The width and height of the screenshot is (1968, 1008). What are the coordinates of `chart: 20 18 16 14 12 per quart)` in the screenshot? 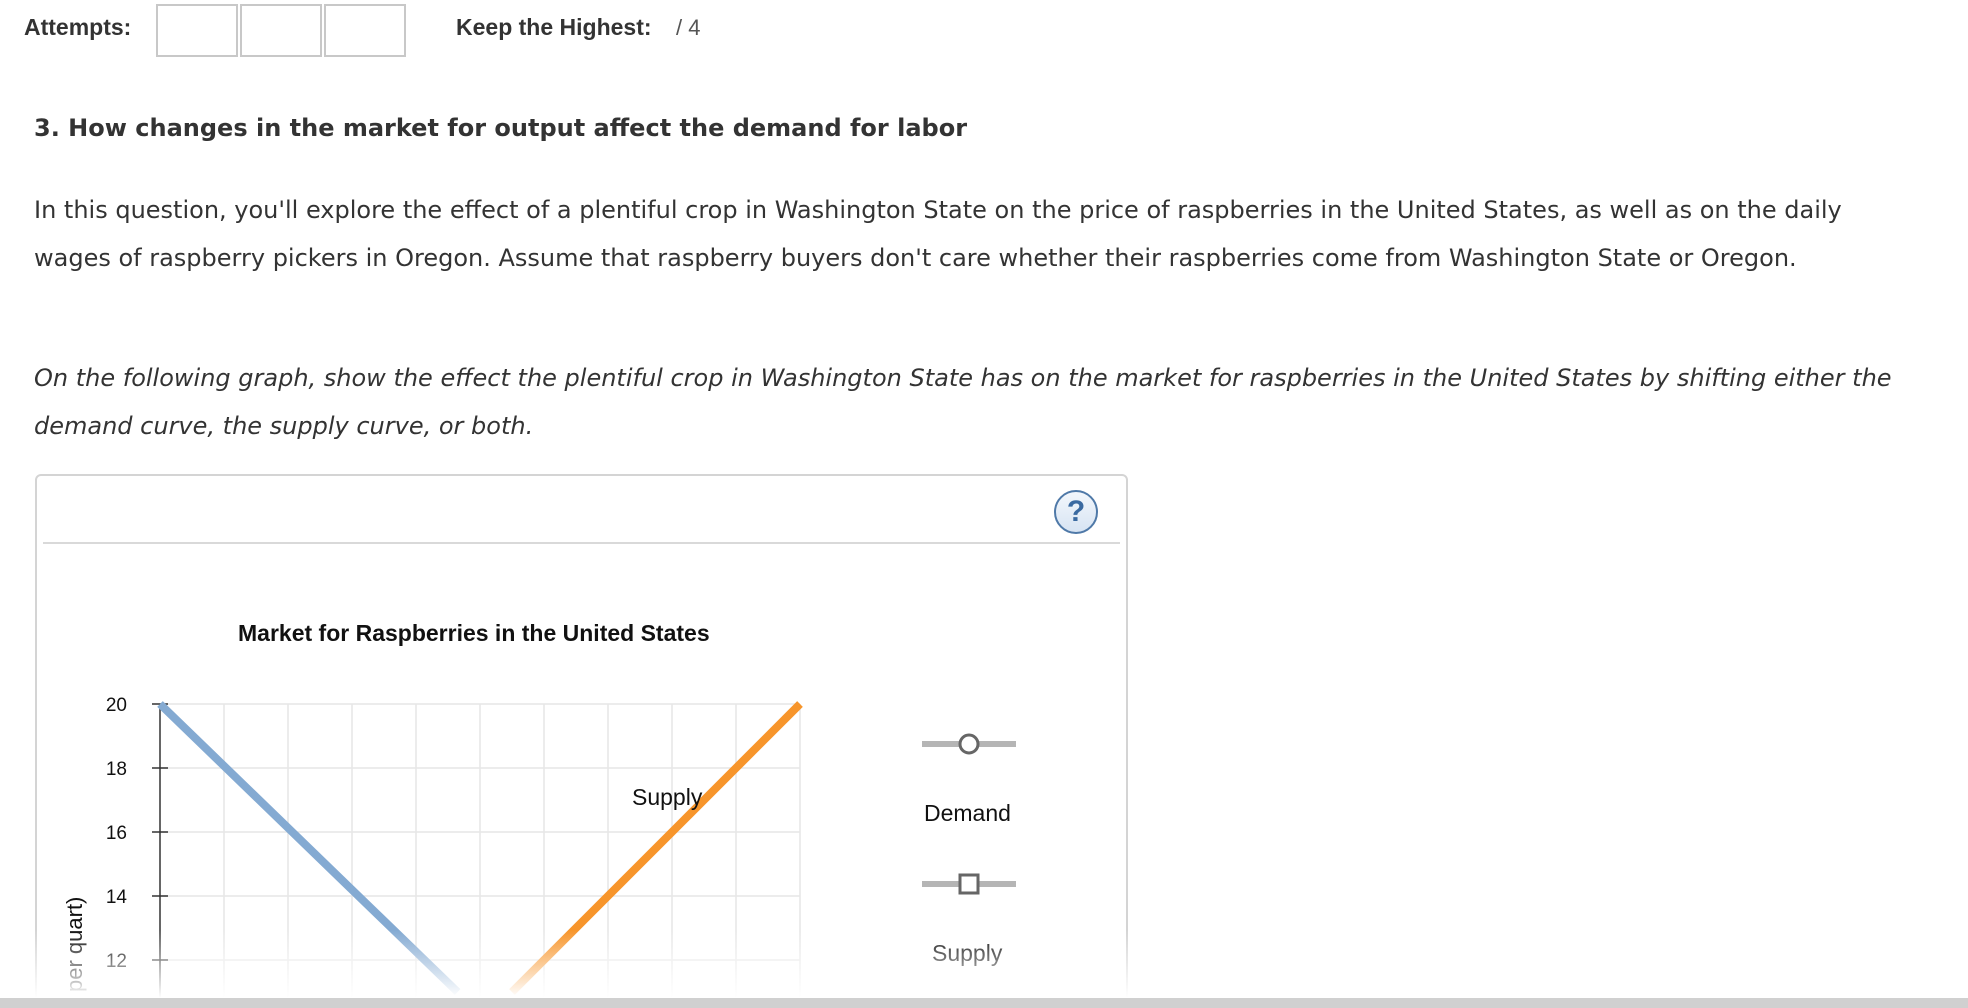 It's located at (539, 847).